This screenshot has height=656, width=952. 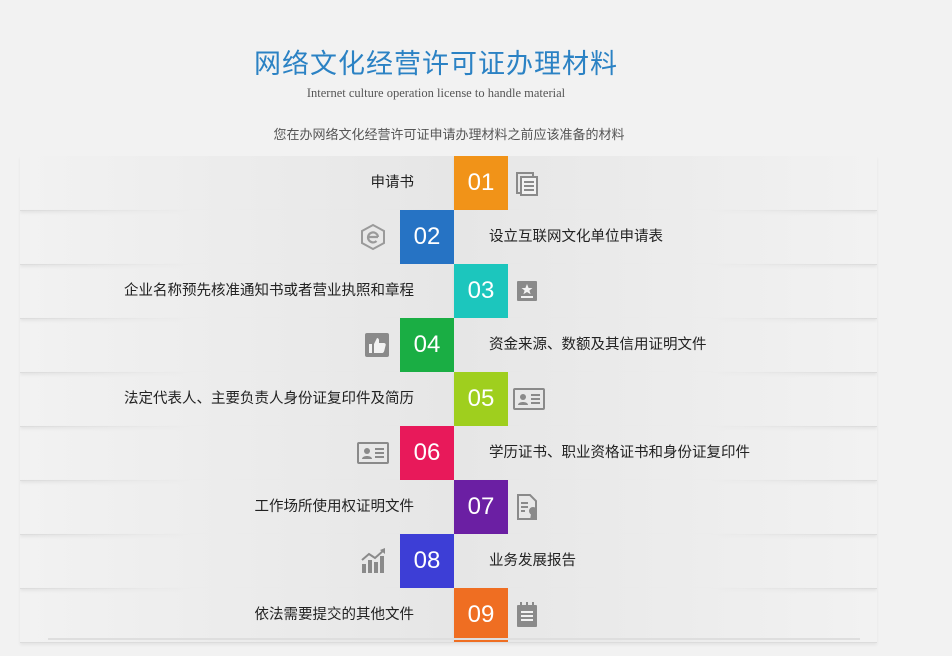 I want to click on item-number: 06, so click(x=427, y=453).